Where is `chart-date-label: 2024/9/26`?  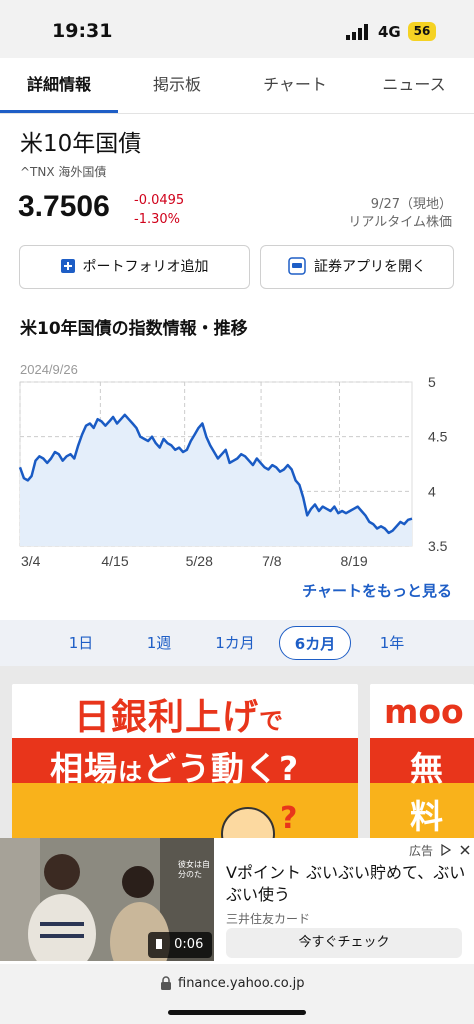 chart-date-label: 2024/9/26 is located at coordinates (49, 369).